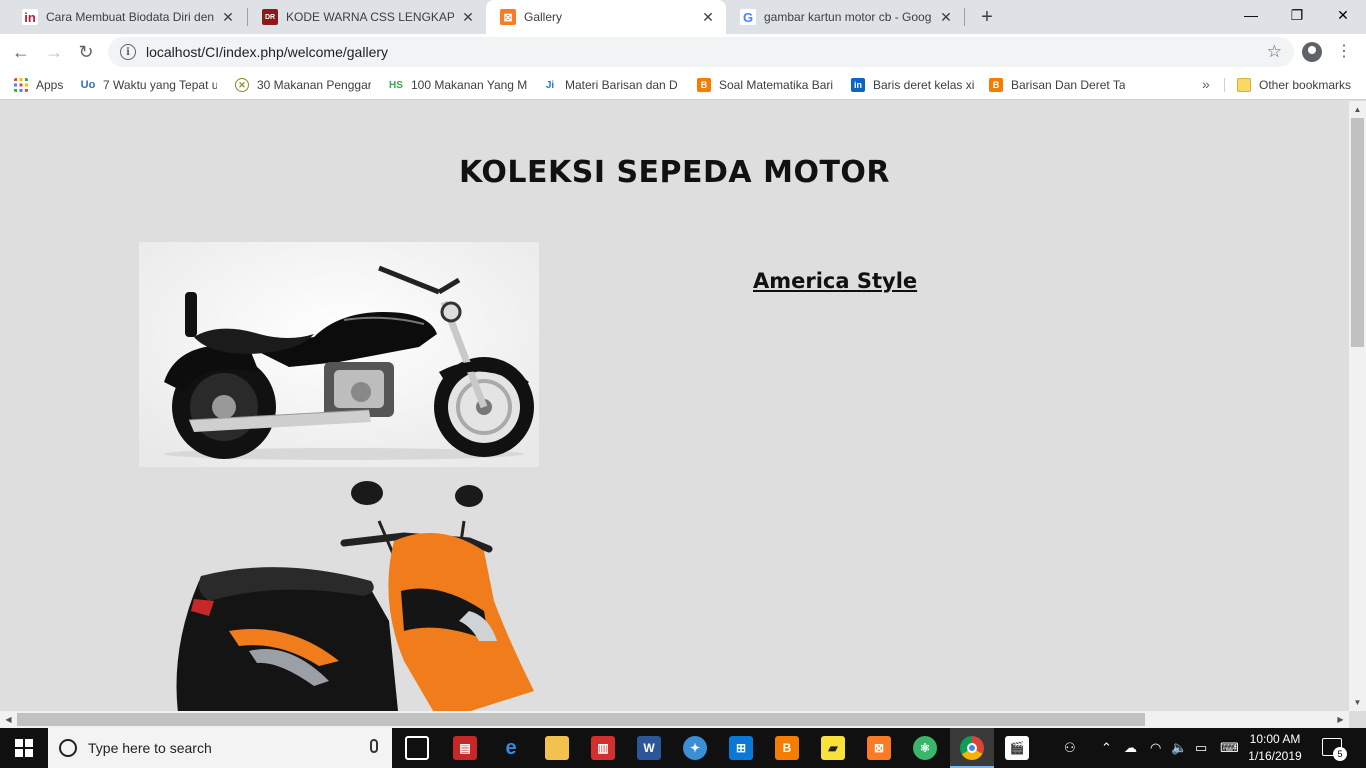 The width and height of the screenshot is (1366, 768). Describe the element at coordinates (417, 748) in the screenshot. I see `task-view-icon` at that location.